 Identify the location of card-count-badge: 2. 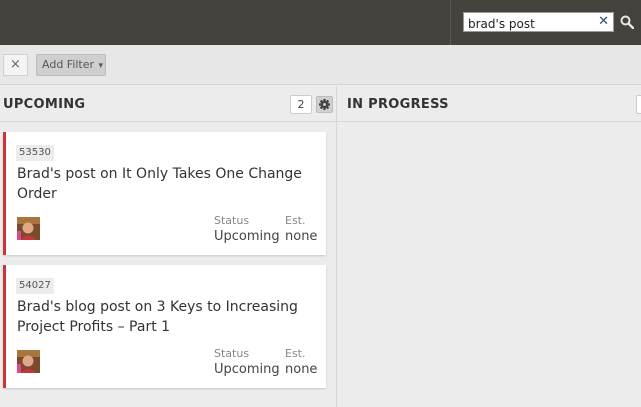
(301, 104).